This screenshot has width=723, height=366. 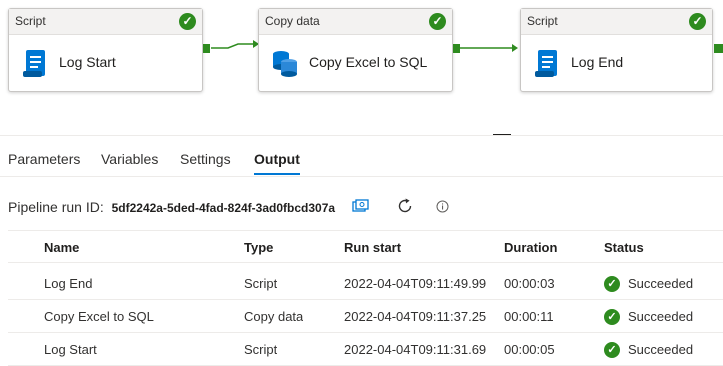 What do you see at coordinates (361, 206) in the screenshot?
I see `copy-icon` at bounding box center [361, 206].